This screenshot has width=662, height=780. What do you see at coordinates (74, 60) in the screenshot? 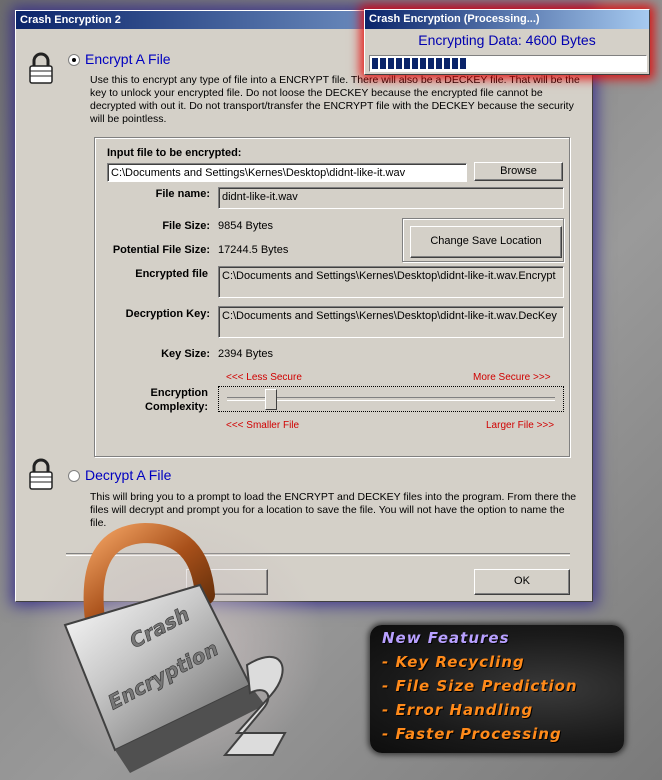
I see `encrypt-radio` at bounding box center [74, 60].